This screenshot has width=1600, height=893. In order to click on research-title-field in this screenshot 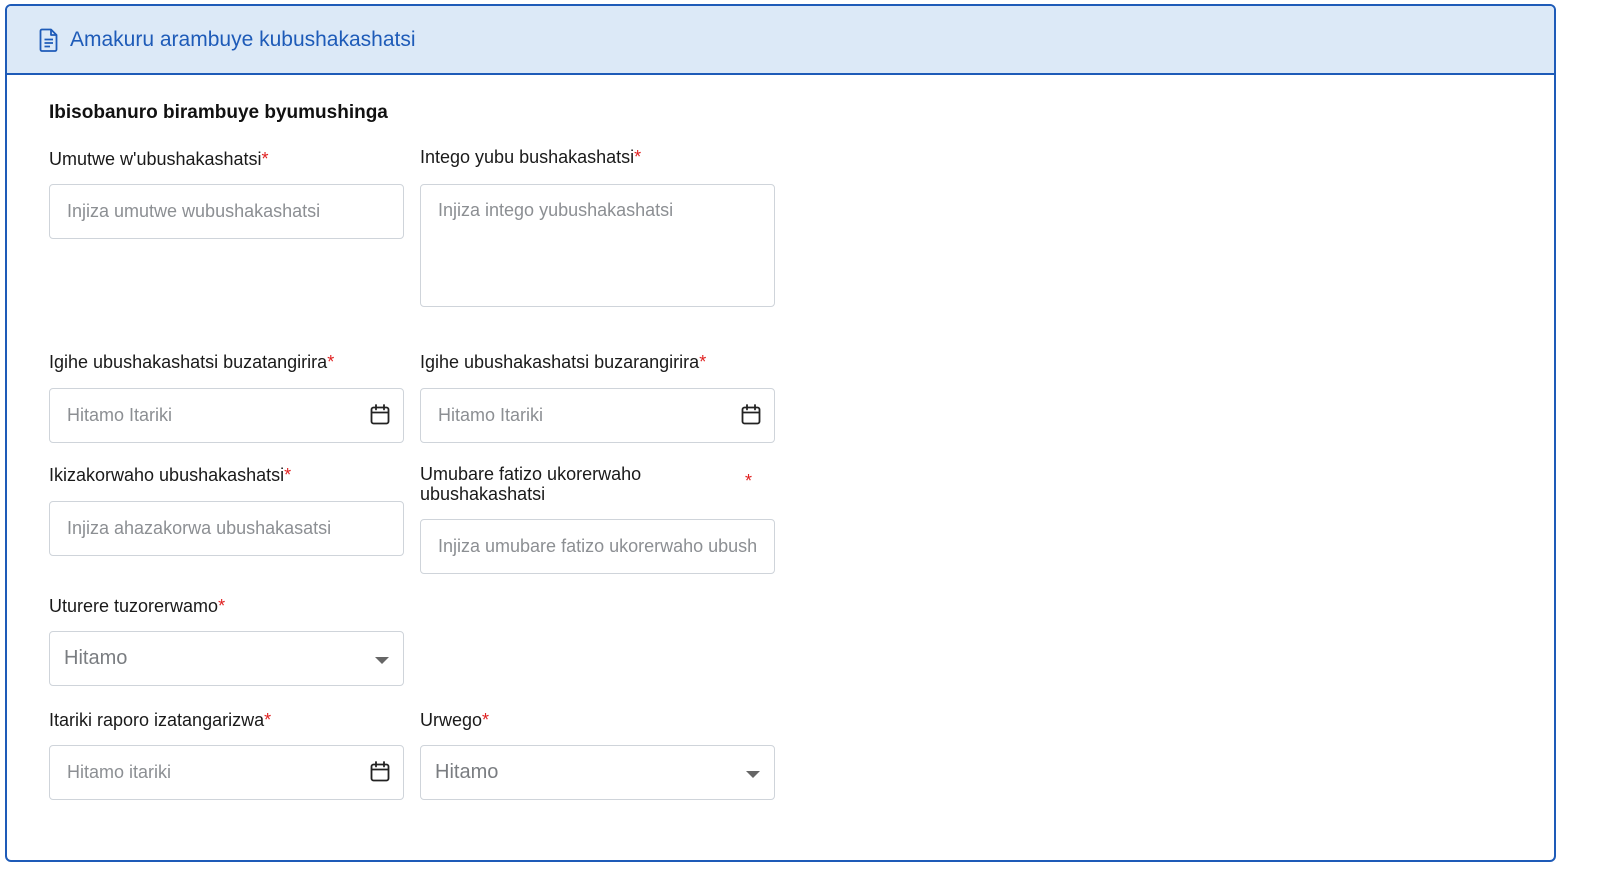, I will do `click(226, 211)`.